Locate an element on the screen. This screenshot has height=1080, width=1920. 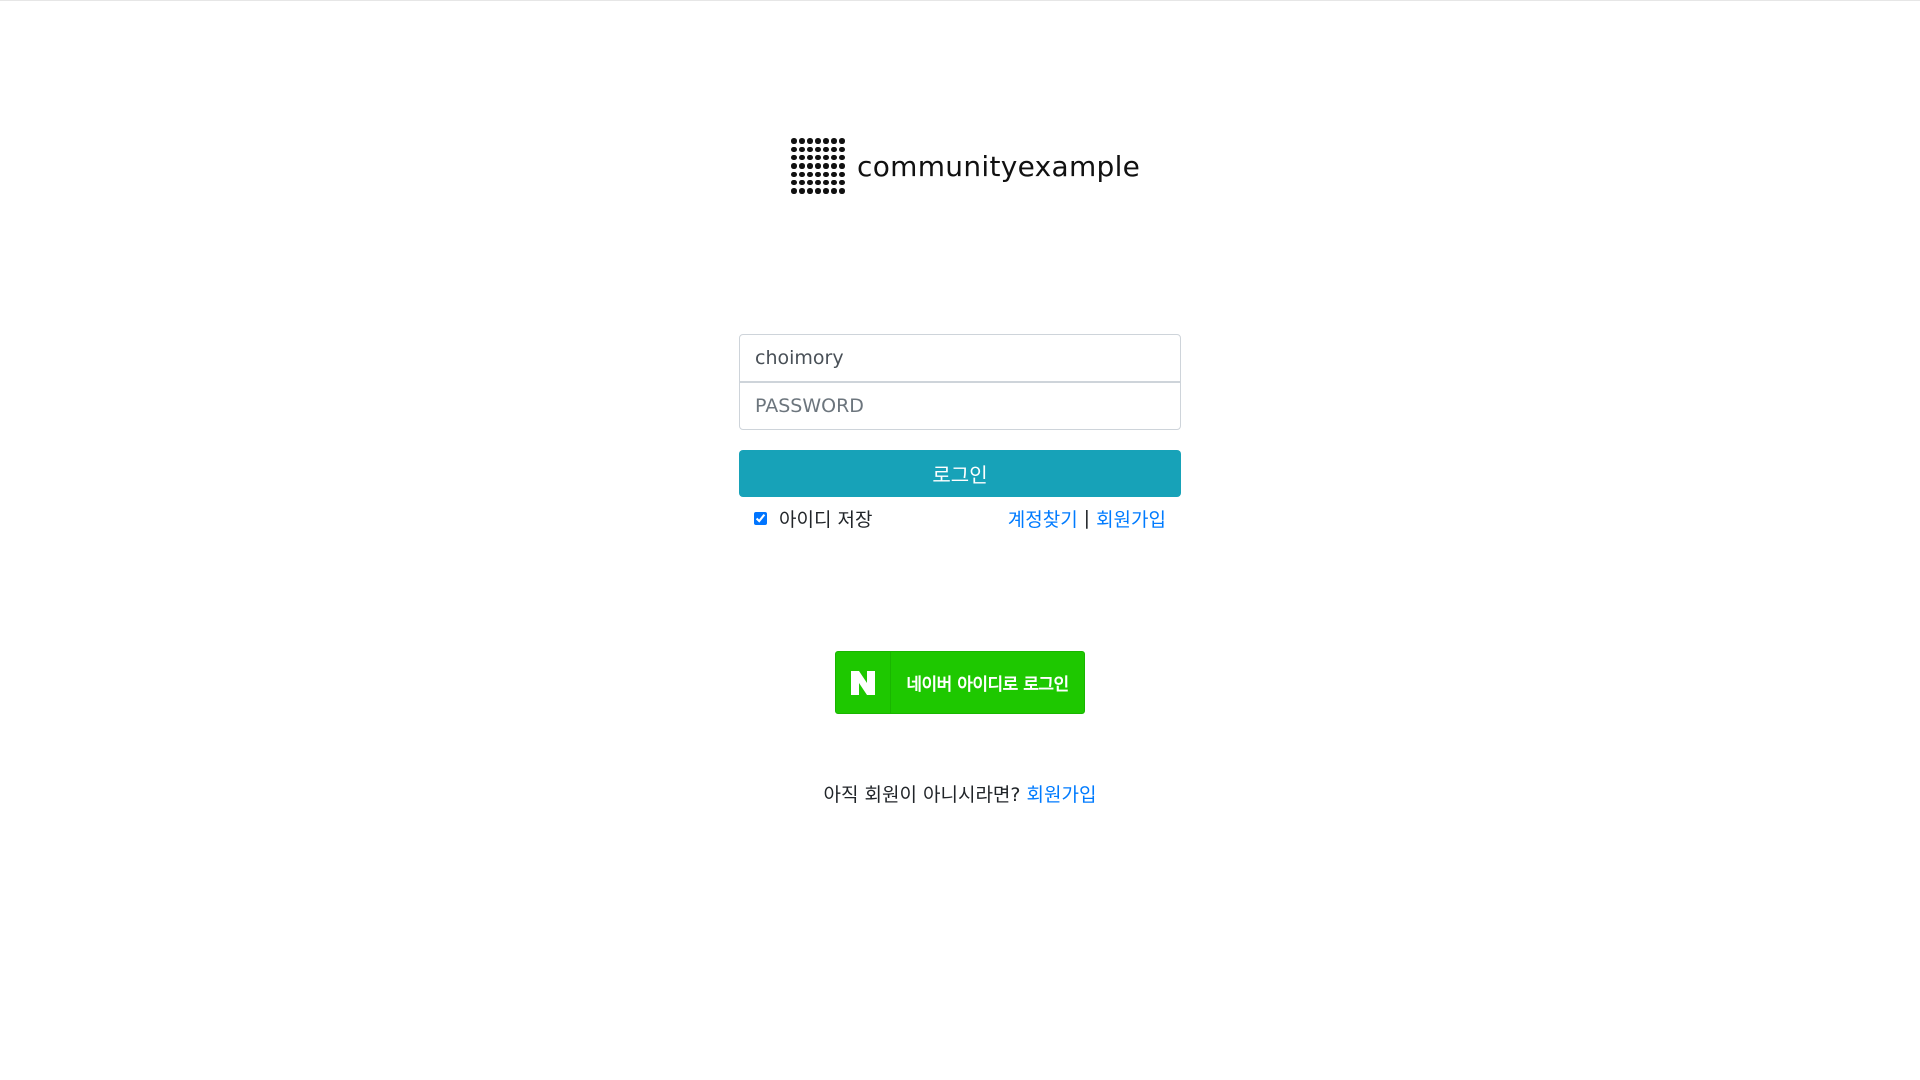
remember-id-label: 아이디 저장 is located at coordinates (826, 519).